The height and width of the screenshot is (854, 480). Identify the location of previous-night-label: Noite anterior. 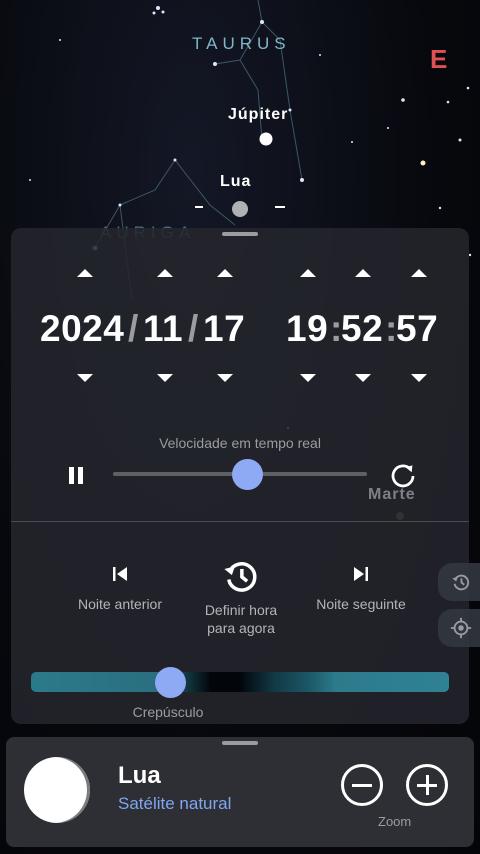
(120, 604).